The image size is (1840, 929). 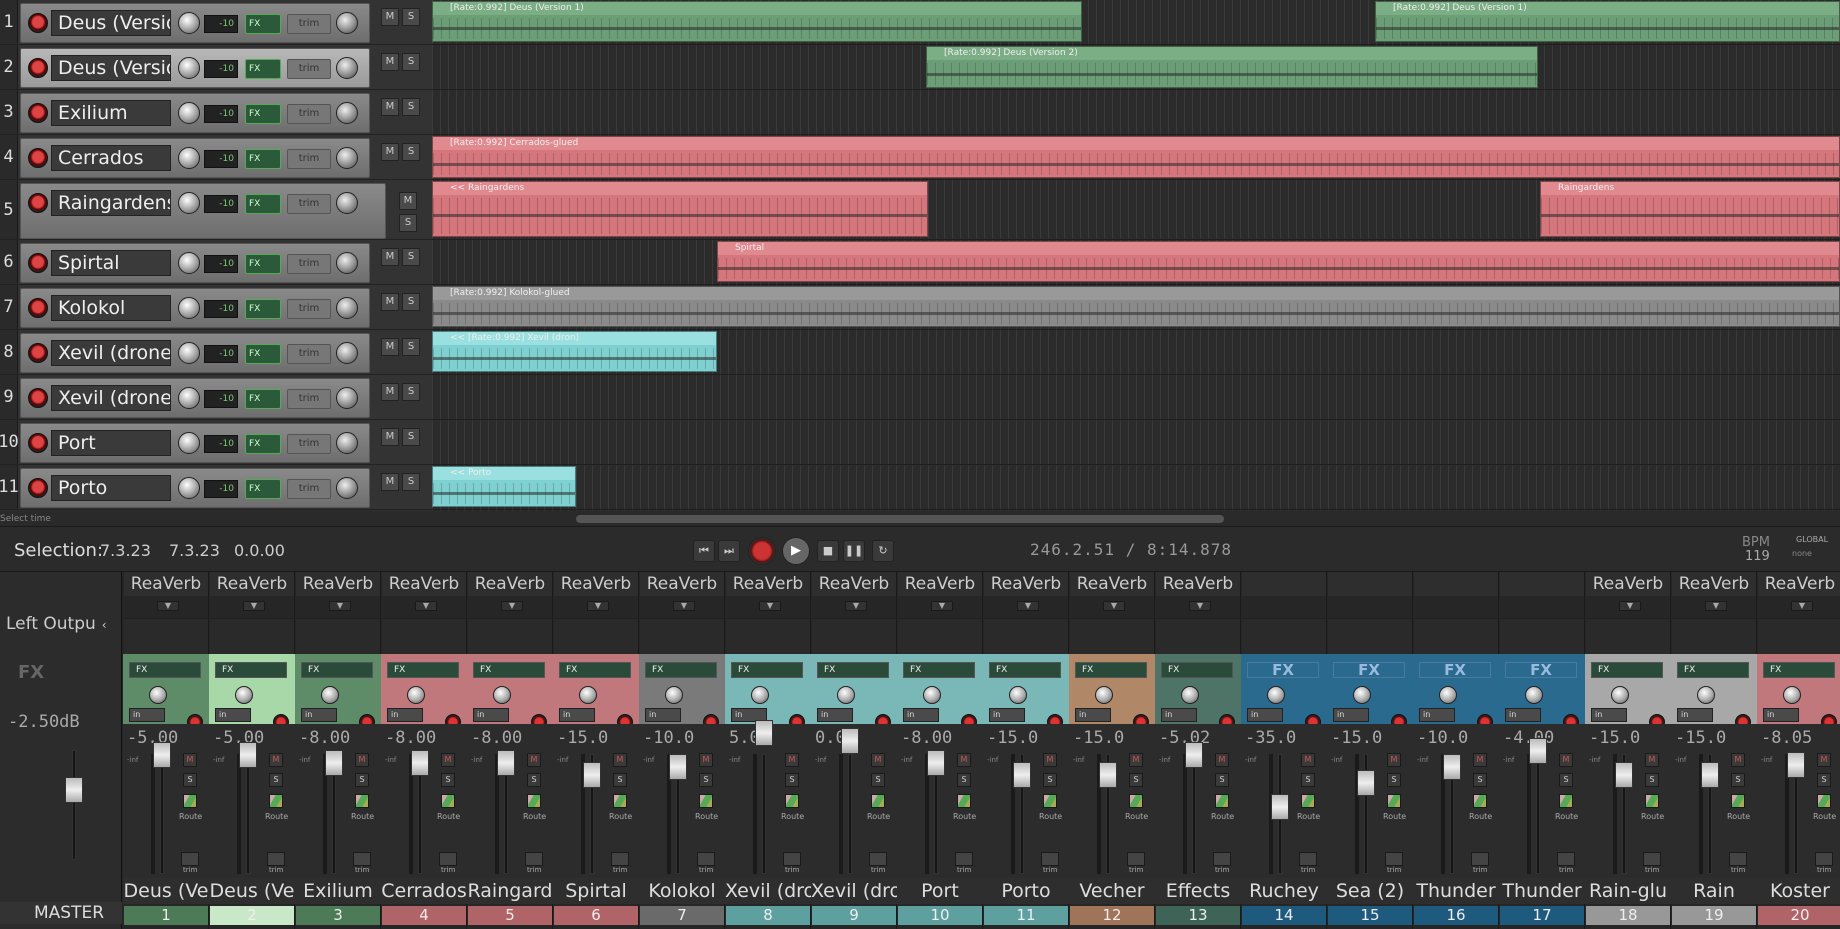 I want to click on go-to-start-button: ⏮, so click(x=704, y=551).